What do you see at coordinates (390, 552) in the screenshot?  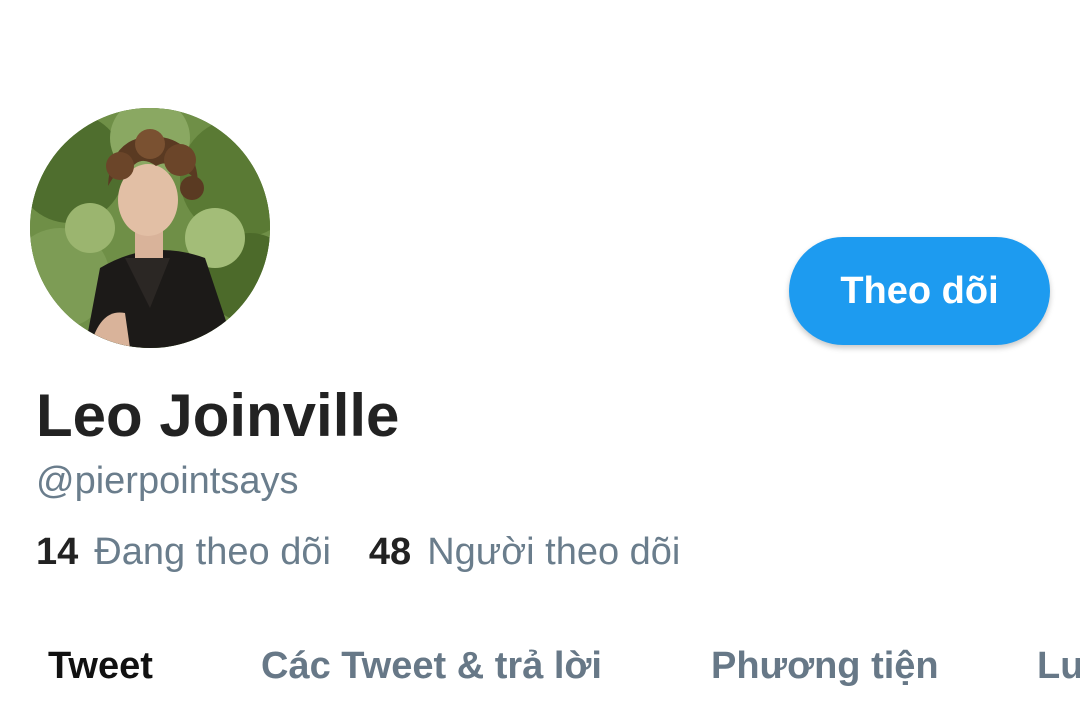 I see `followers-count: 48` at bounding box center [390, 552].